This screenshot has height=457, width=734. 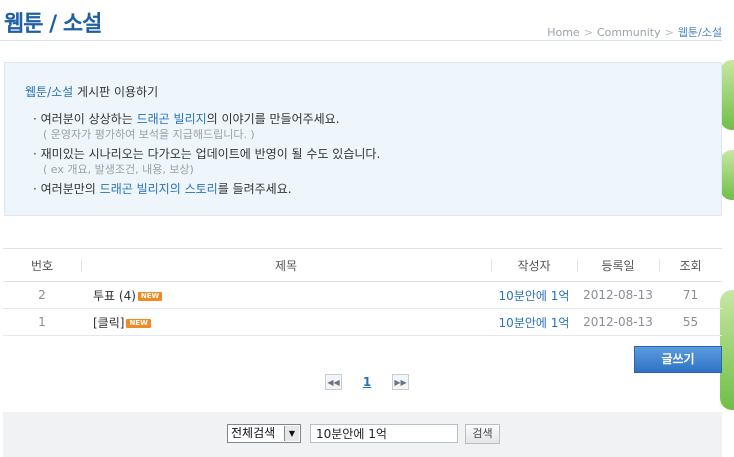 I want to click on post-subject: 투표 (4) NEW, so click(x=286, y=295).